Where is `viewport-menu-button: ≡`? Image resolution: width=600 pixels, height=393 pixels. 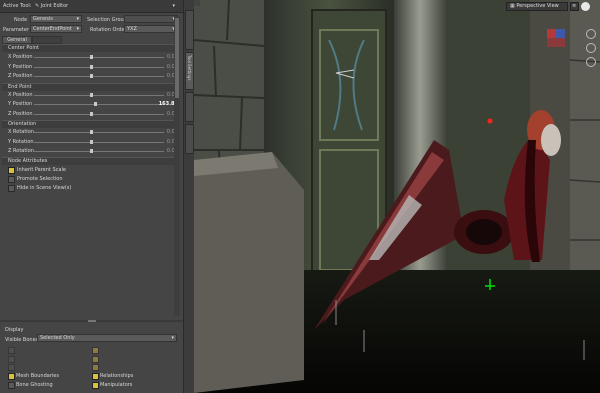
viewport-menu-button: ≡ is located at coordinates (574, 6).